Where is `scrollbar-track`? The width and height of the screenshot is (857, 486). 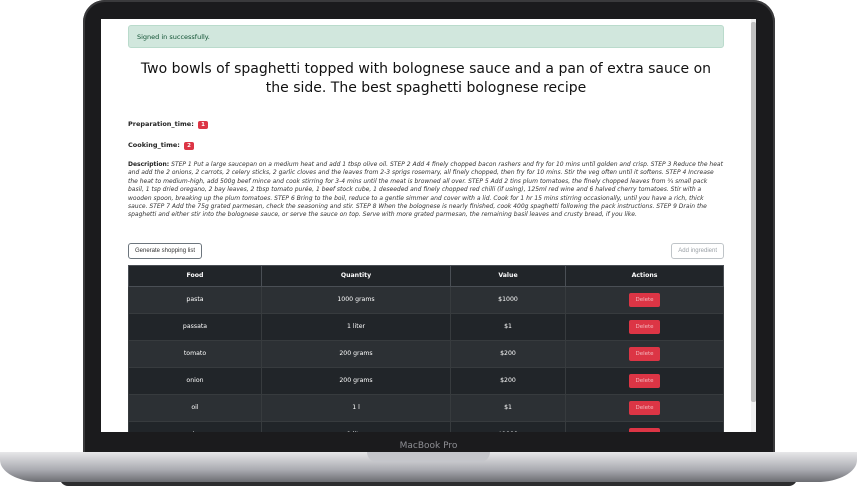 scrollbar-track is located at coordinates (753, 225).